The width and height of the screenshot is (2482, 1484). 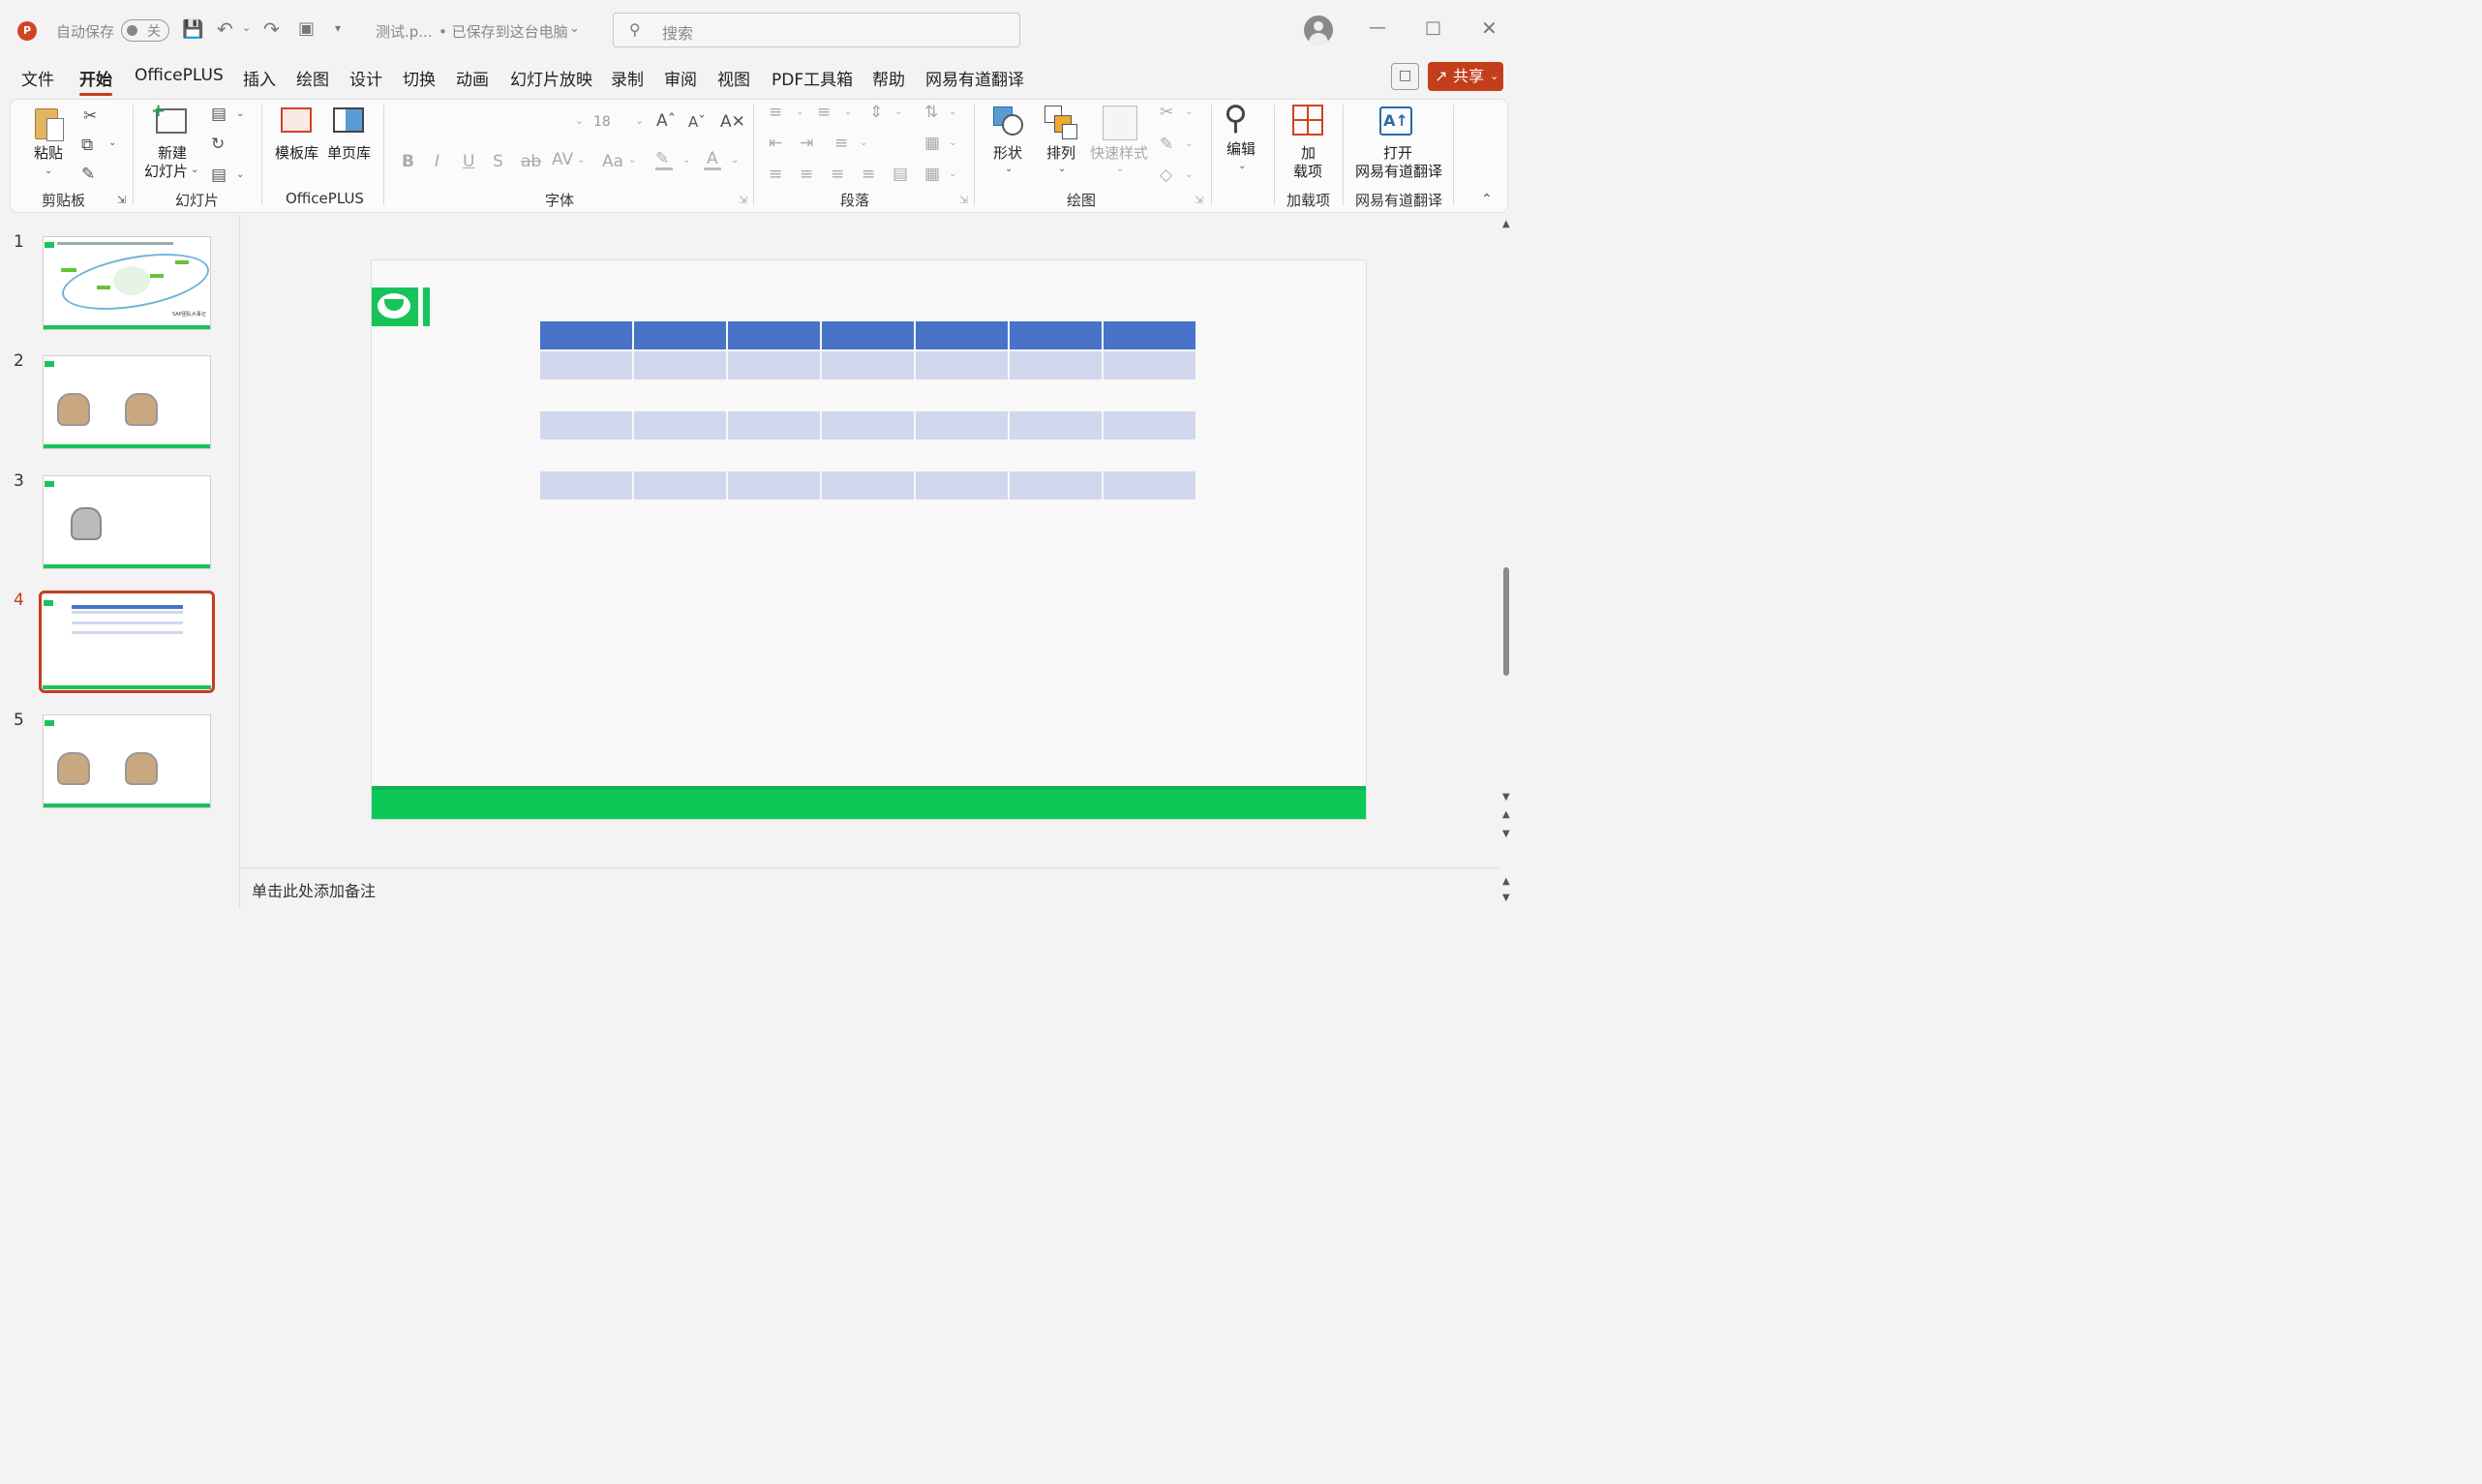 I want to click on scrollbar-thumb, so click(x=1506, y=621).